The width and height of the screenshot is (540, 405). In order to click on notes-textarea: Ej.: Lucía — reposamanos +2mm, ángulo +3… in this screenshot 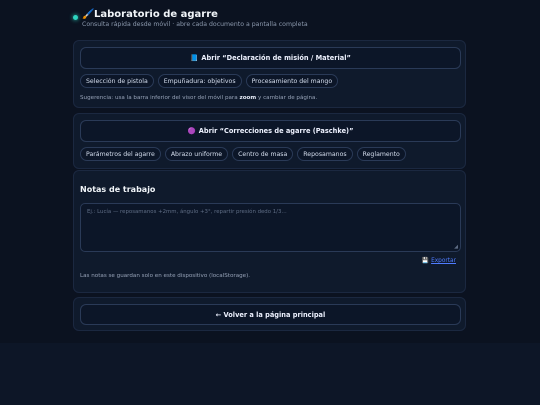, I will do `click(270, 227)`.